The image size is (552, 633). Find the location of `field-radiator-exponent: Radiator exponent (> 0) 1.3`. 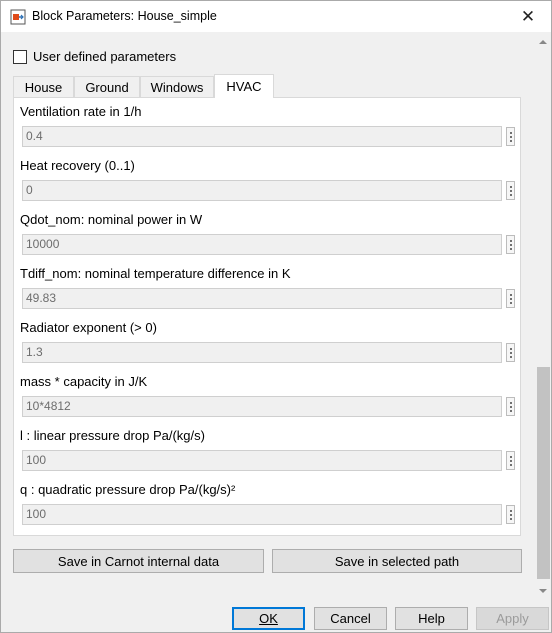

field-radiator-exponent: Radiator exponent (> 0) 1.3 is located at coordinates (268, 341).